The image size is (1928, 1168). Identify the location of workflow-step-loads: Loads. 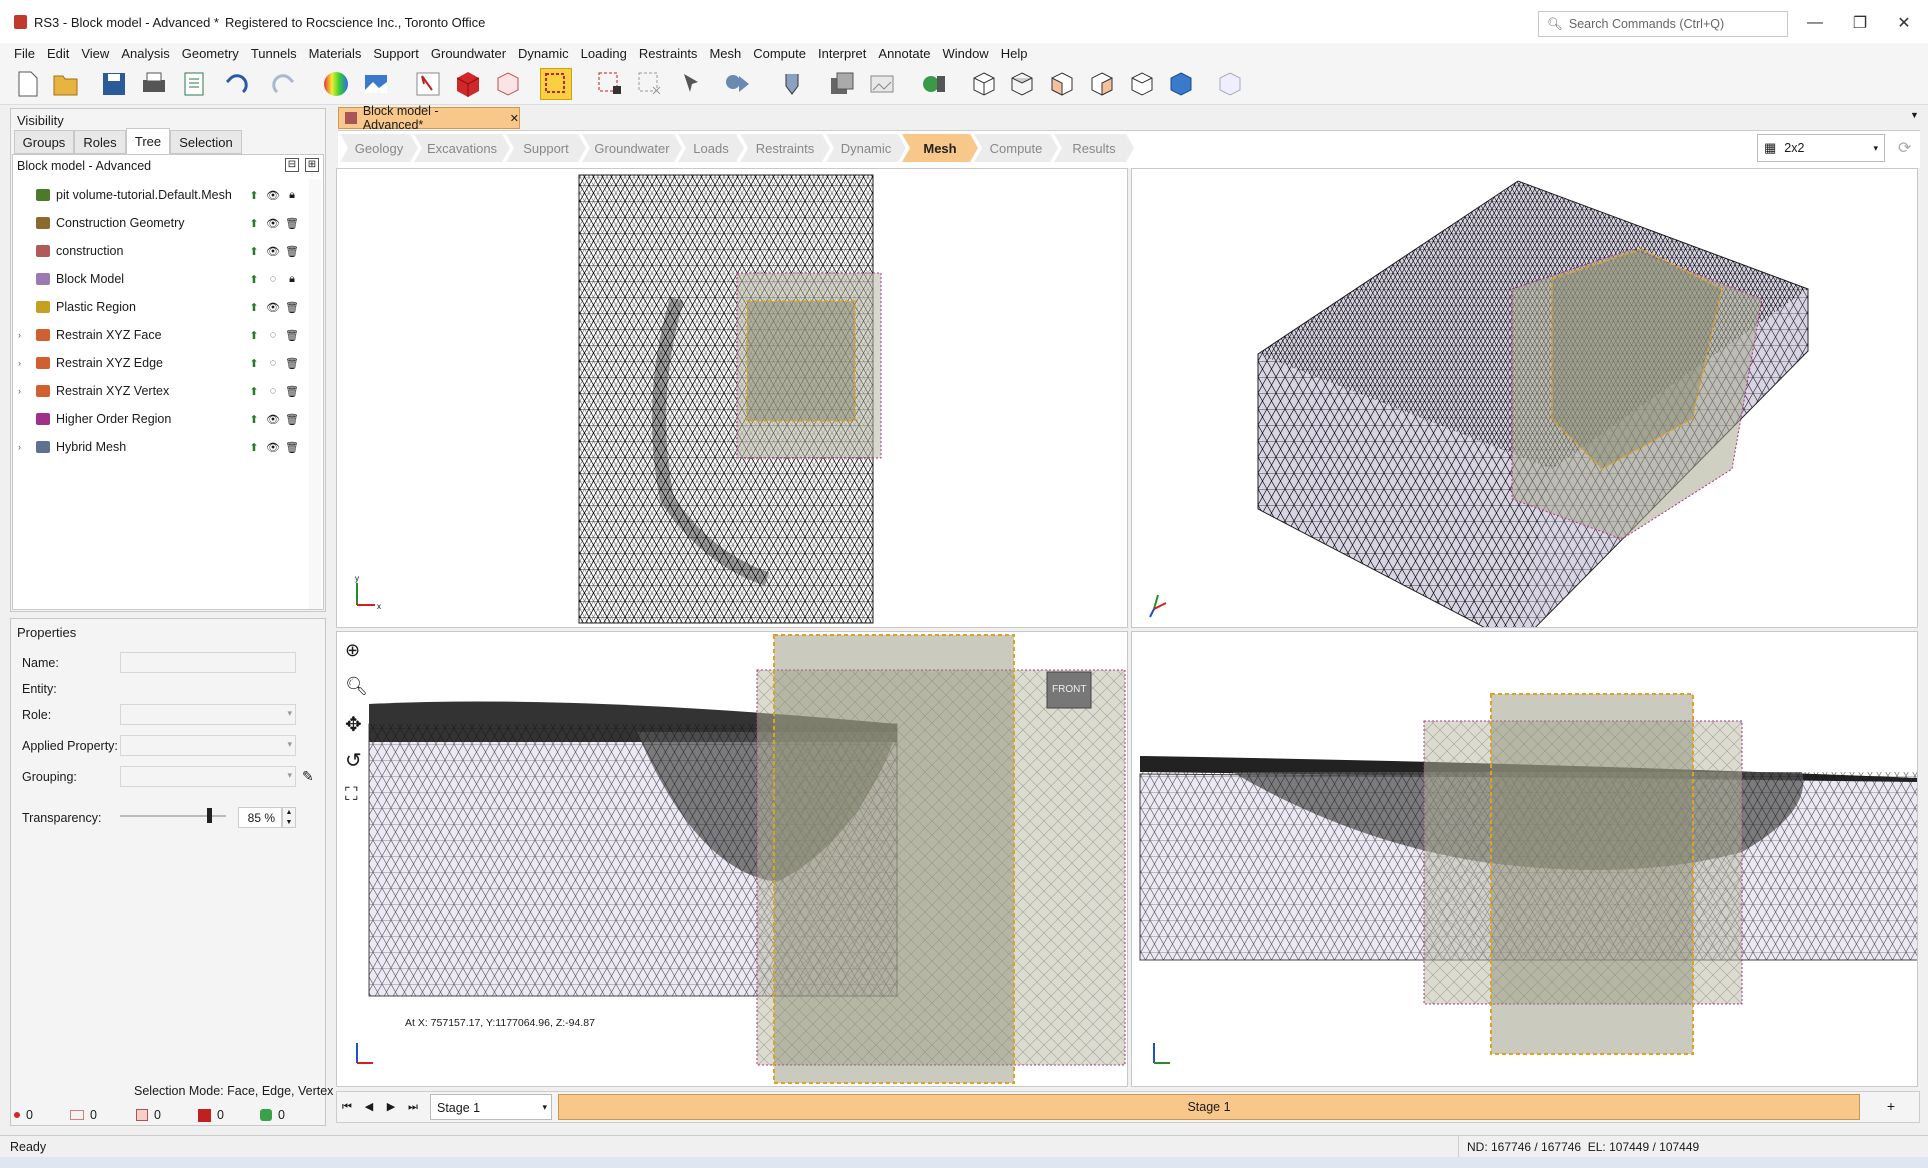
(711, 148).